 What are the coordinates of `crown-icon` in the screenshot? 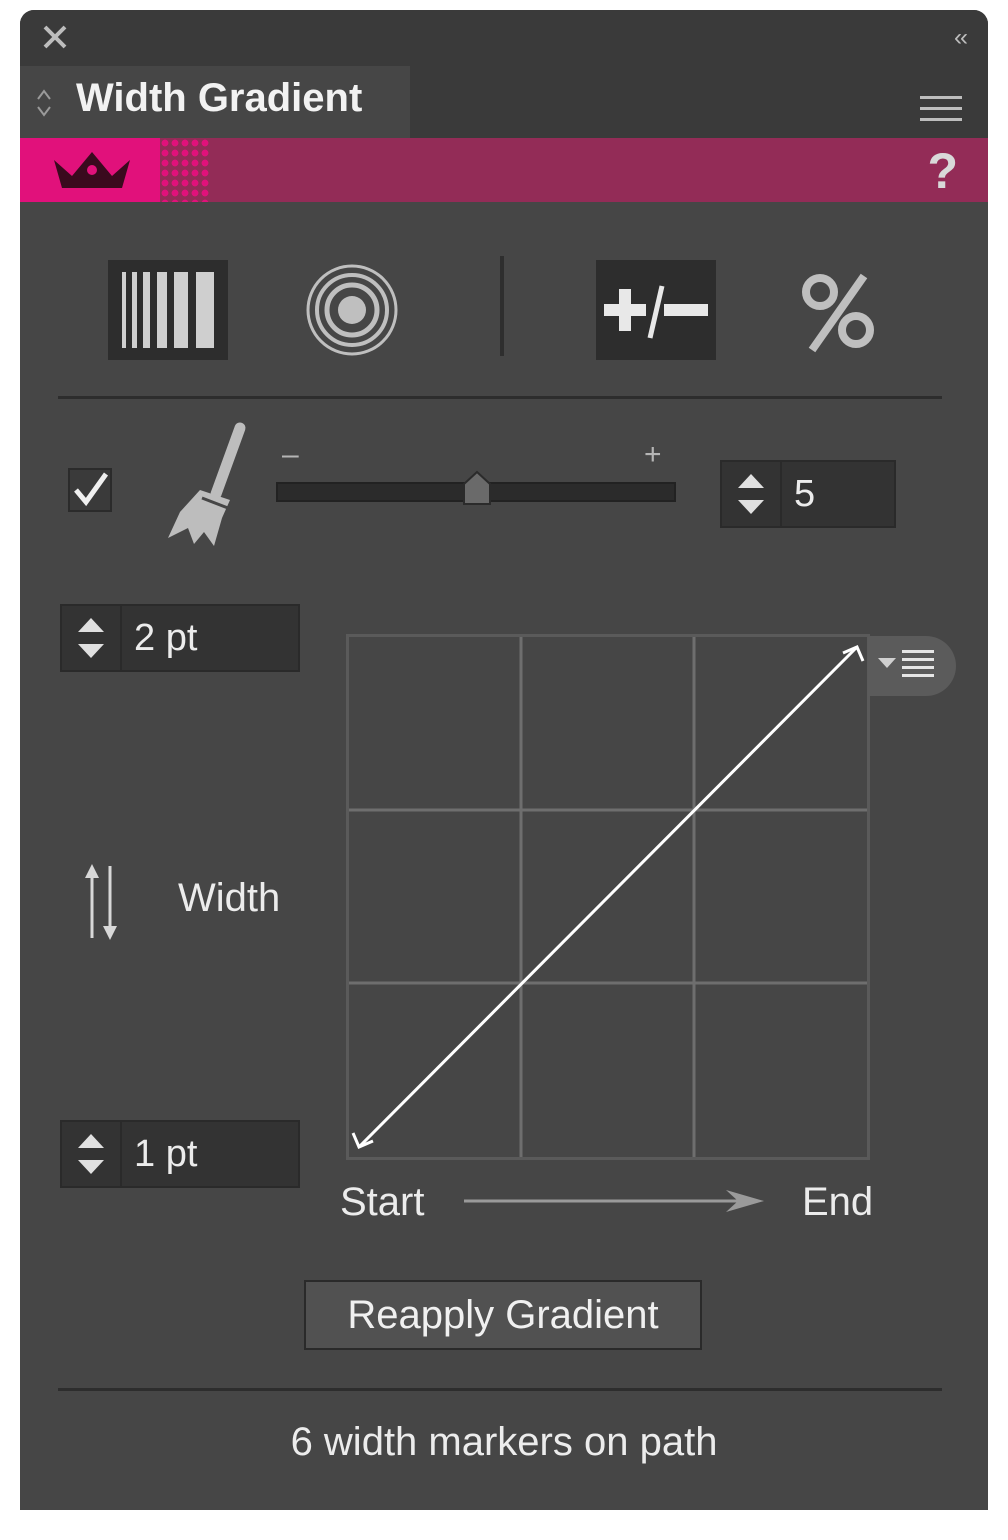 It's located at (92, 170).